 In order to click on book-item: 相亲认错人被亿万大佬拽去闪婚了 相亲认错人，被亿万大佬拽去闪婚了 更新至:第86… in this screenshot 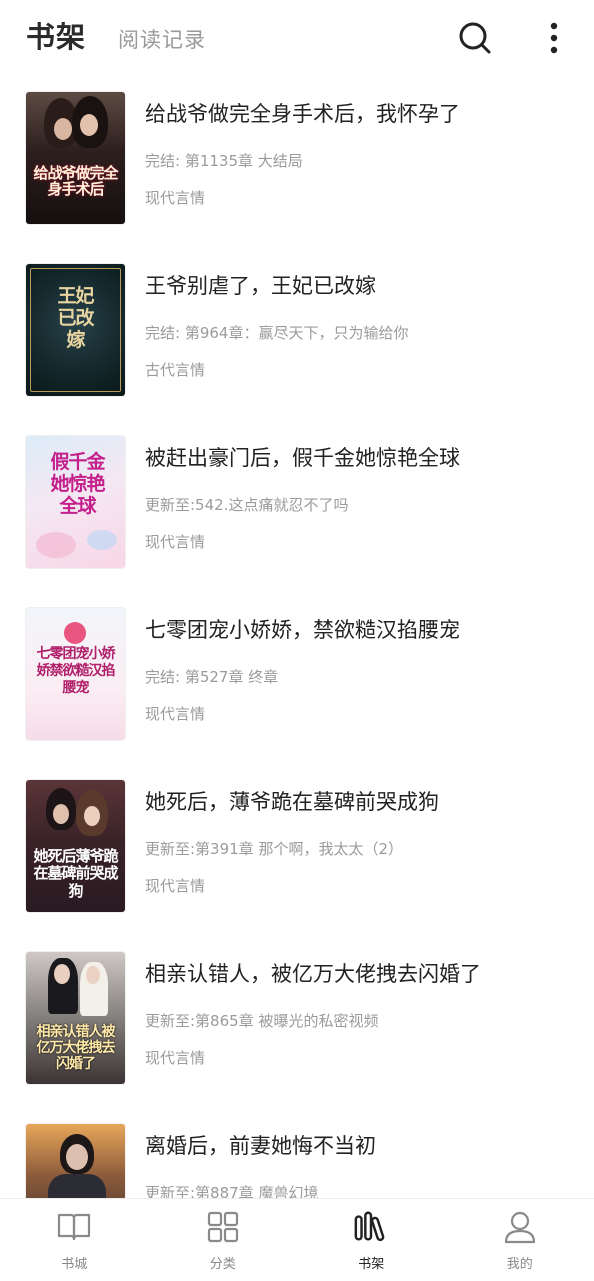, I will do `click(297, 1015)`.